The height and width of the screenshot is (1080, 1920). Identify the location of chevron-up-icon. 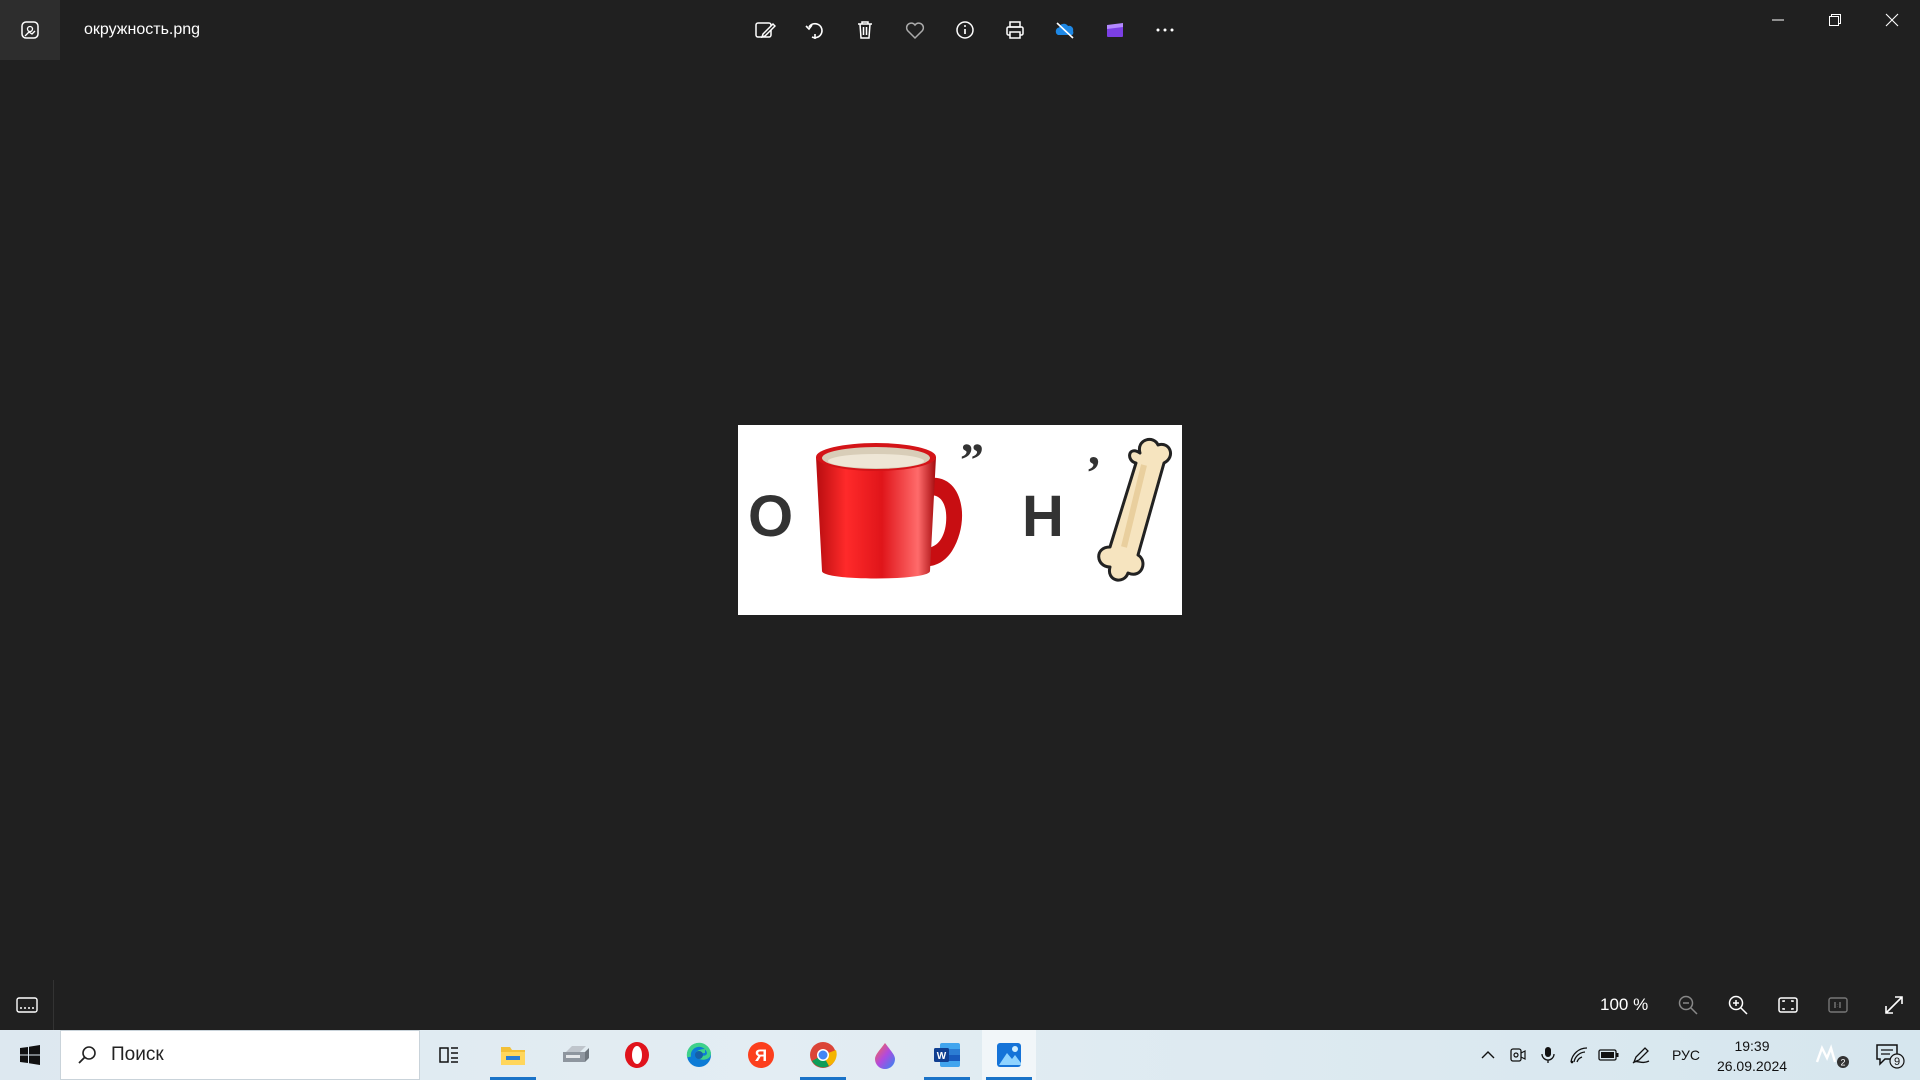
(1488, 1055).